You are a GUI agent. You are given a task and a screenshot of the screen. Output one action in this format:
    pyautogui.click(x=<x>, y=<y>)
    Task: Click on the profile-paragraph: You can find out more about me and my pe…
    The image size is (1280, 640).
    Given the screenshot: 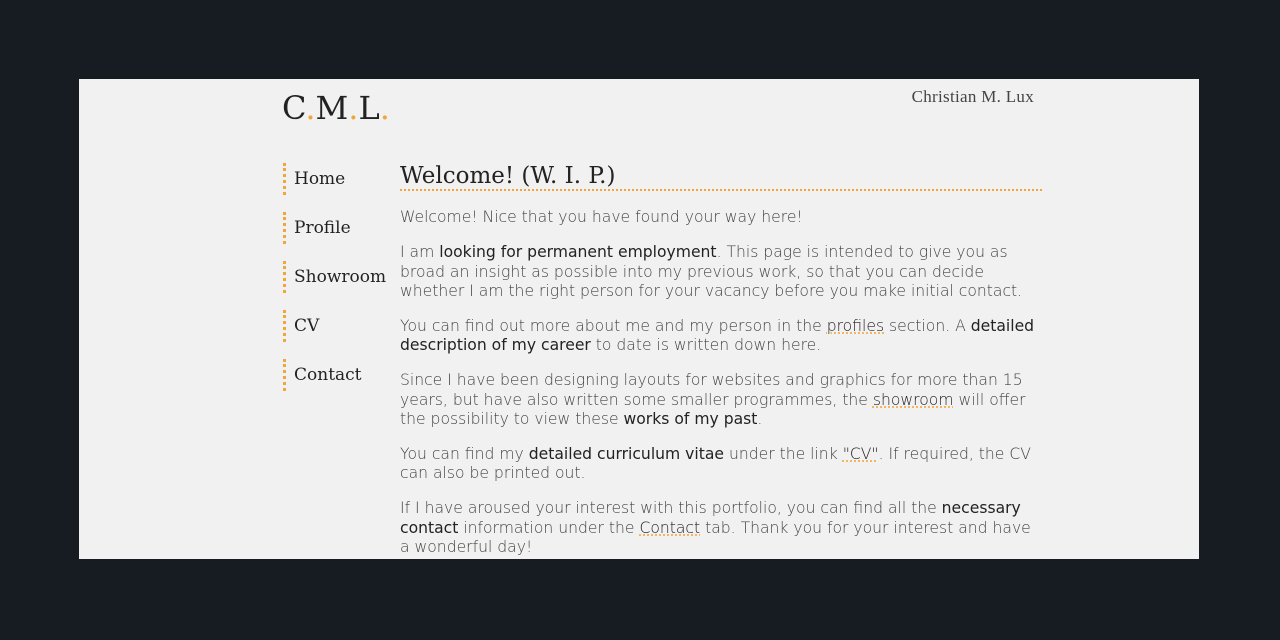 What is the action you would take?
    pyautogui.click(x=717, y=336)
    